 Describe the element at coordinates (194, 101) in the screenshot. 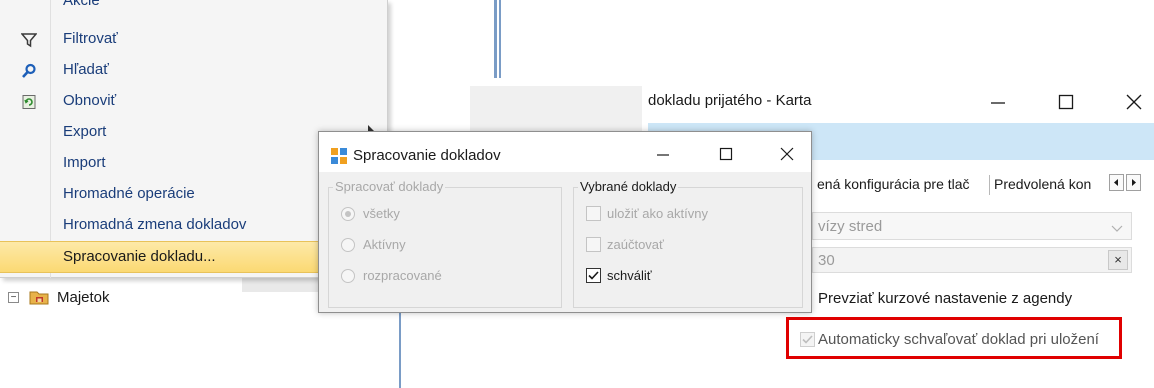

I see `menu-item-obnovit: Obnoviť` at that location.